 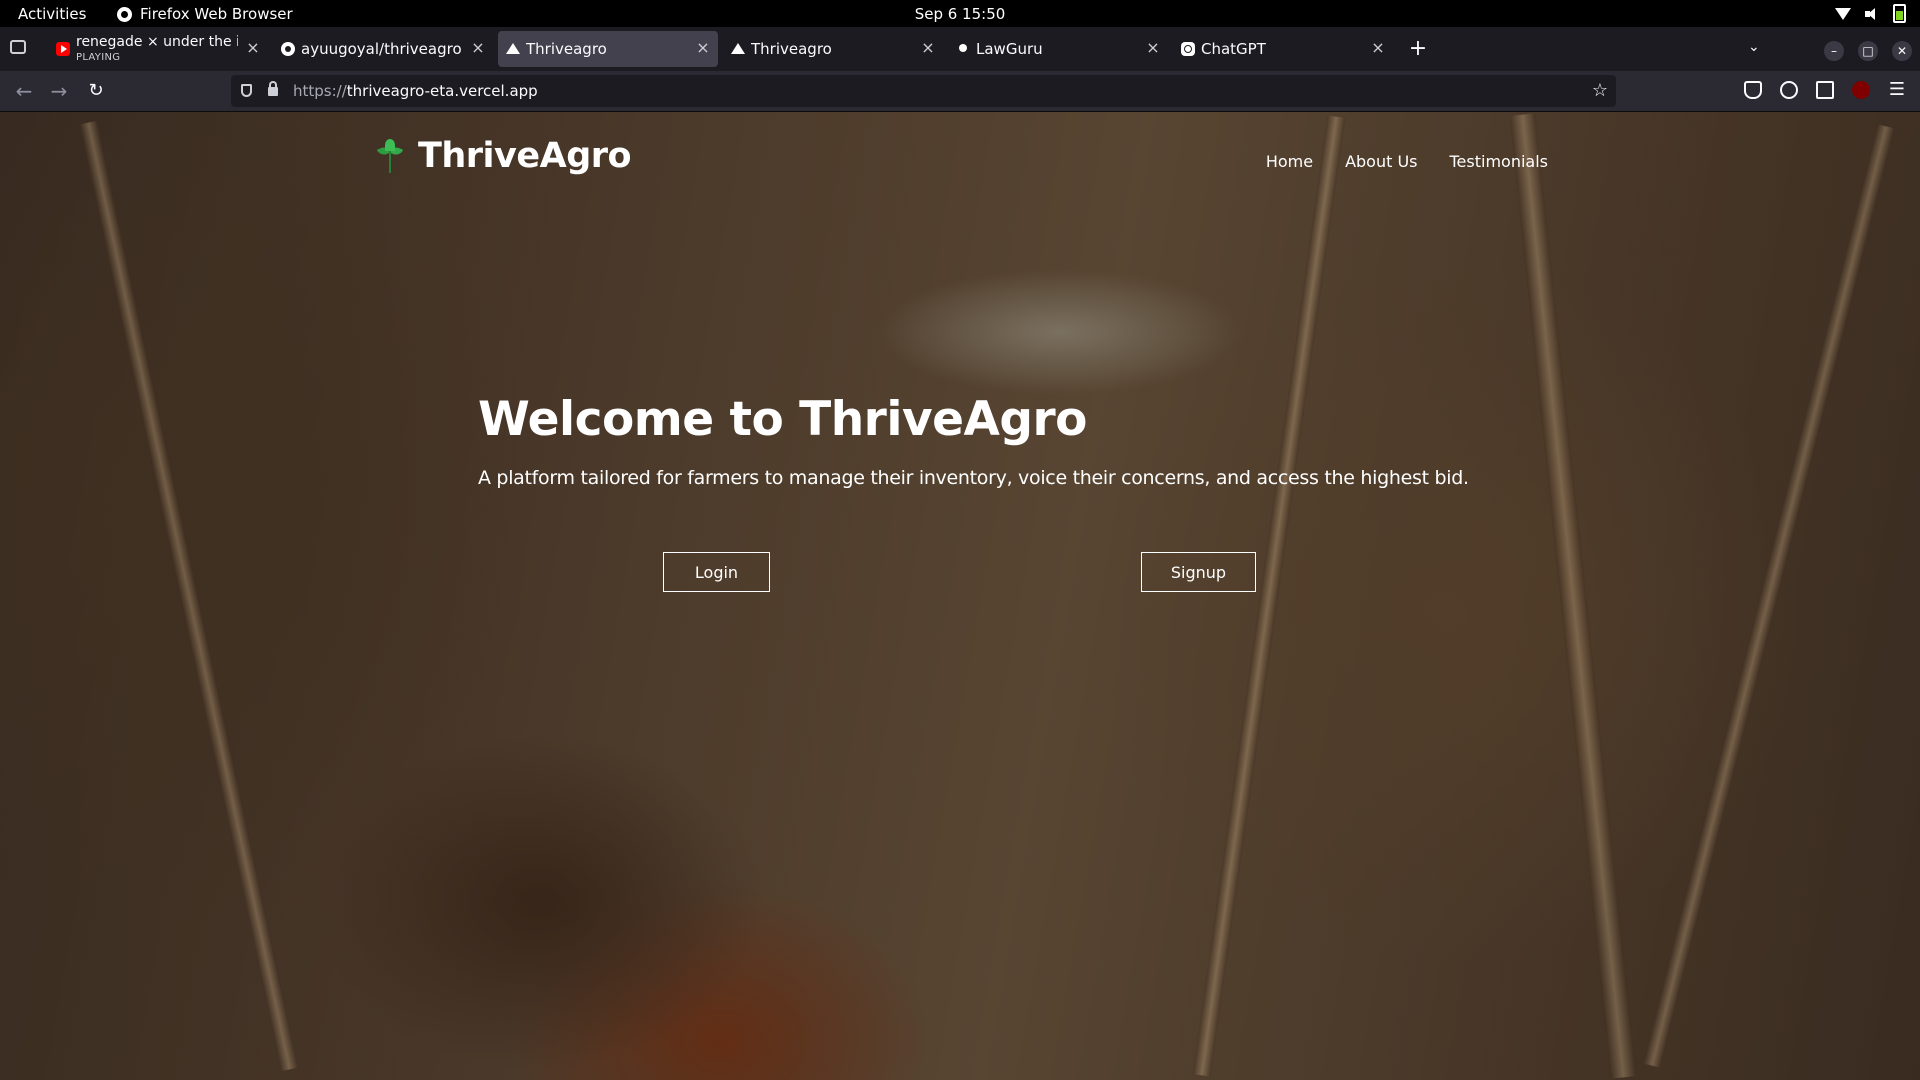 What do you see at coordinates (1861, 90) in the screenshot?
I see `ublock-icon` at bounding box center [1861, 90].